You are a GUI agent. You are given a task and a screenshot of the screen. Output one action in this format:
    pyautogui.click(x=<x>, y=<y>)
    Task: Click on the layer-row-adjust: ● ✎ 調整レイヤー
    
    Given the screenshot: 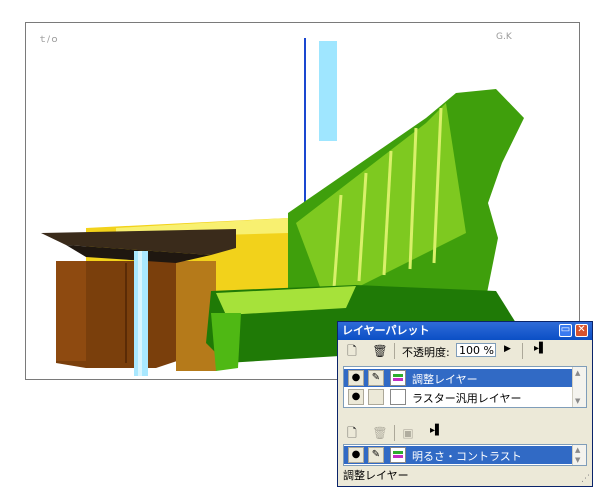 What is the action you would take?
    pyautogui.click(x=458, y=378)
    